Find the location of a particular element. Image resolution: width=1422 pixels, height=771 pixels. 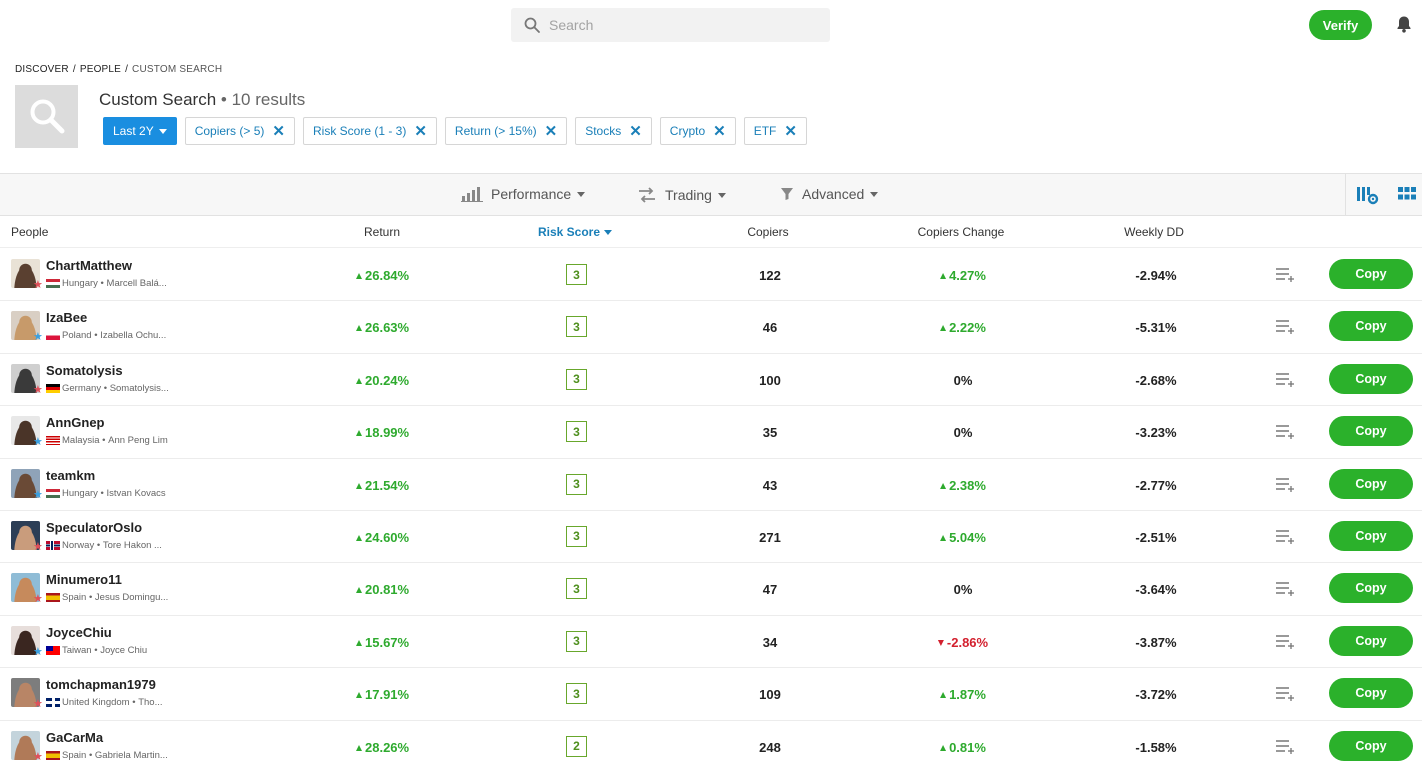

advanced-dropdown: Advanced is located at coordinates (829, 194).